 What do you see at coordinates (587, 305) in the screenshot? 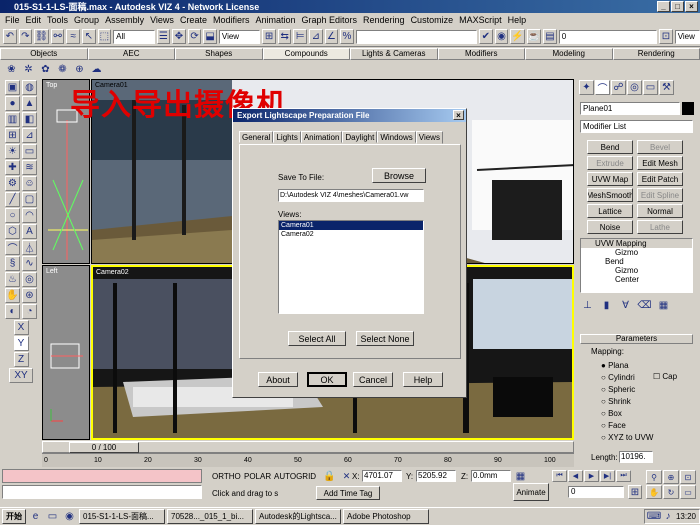
I see `pin-stack-icon: ⊥` at bounding box center [587, 305].